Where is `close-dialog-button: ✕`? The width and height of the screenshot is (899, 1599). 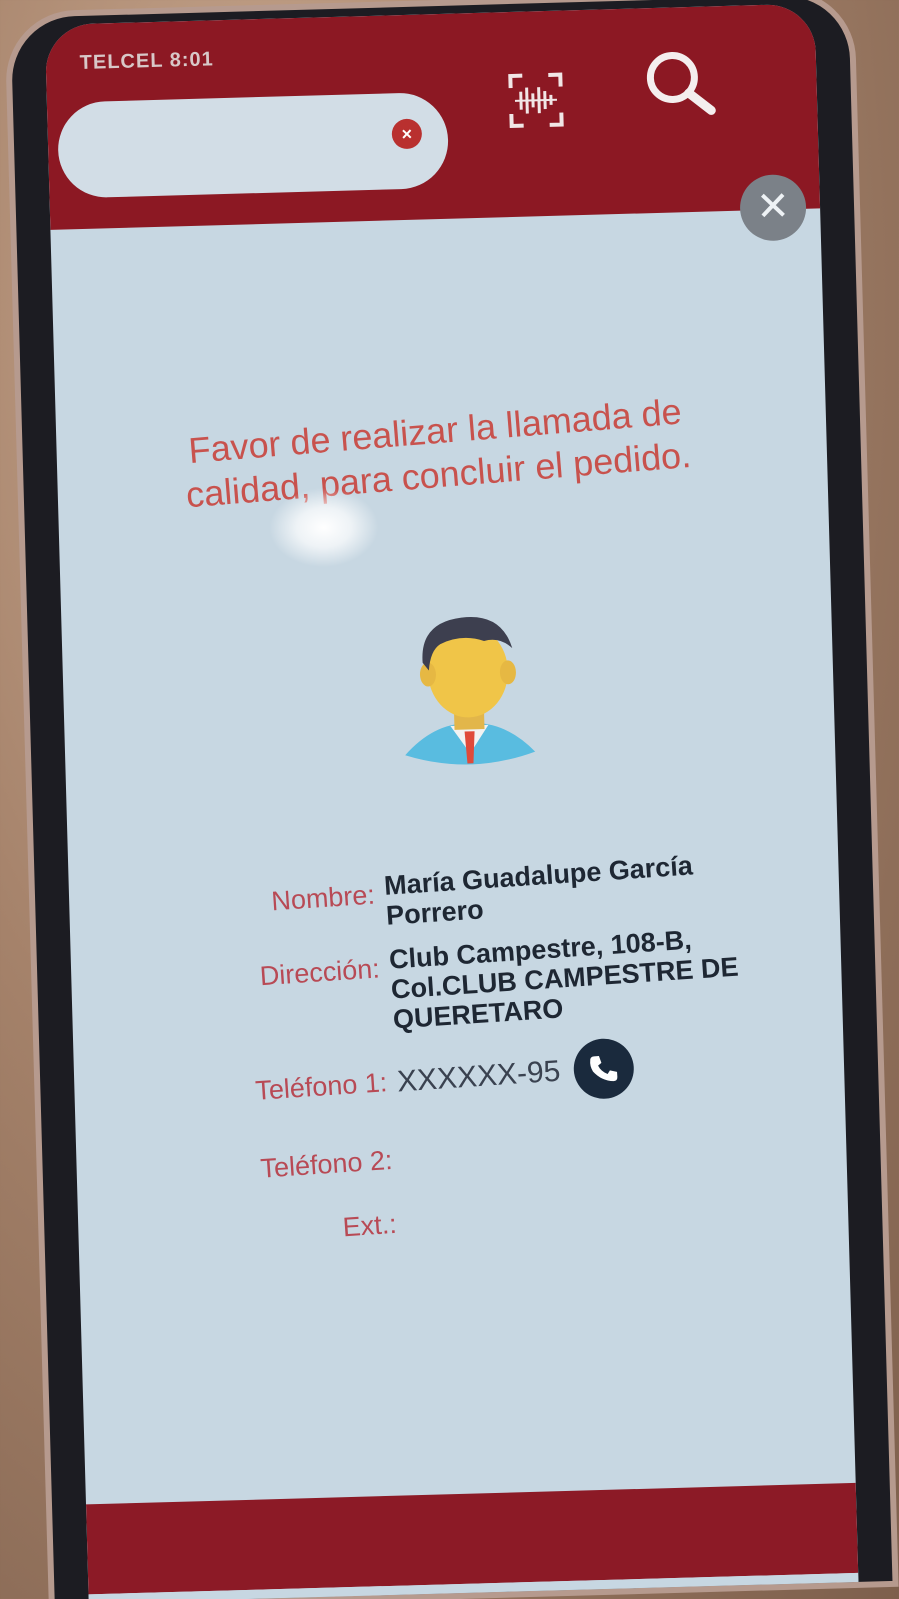
close-dialog-button: ✕ is located at coordinates (773, 207).